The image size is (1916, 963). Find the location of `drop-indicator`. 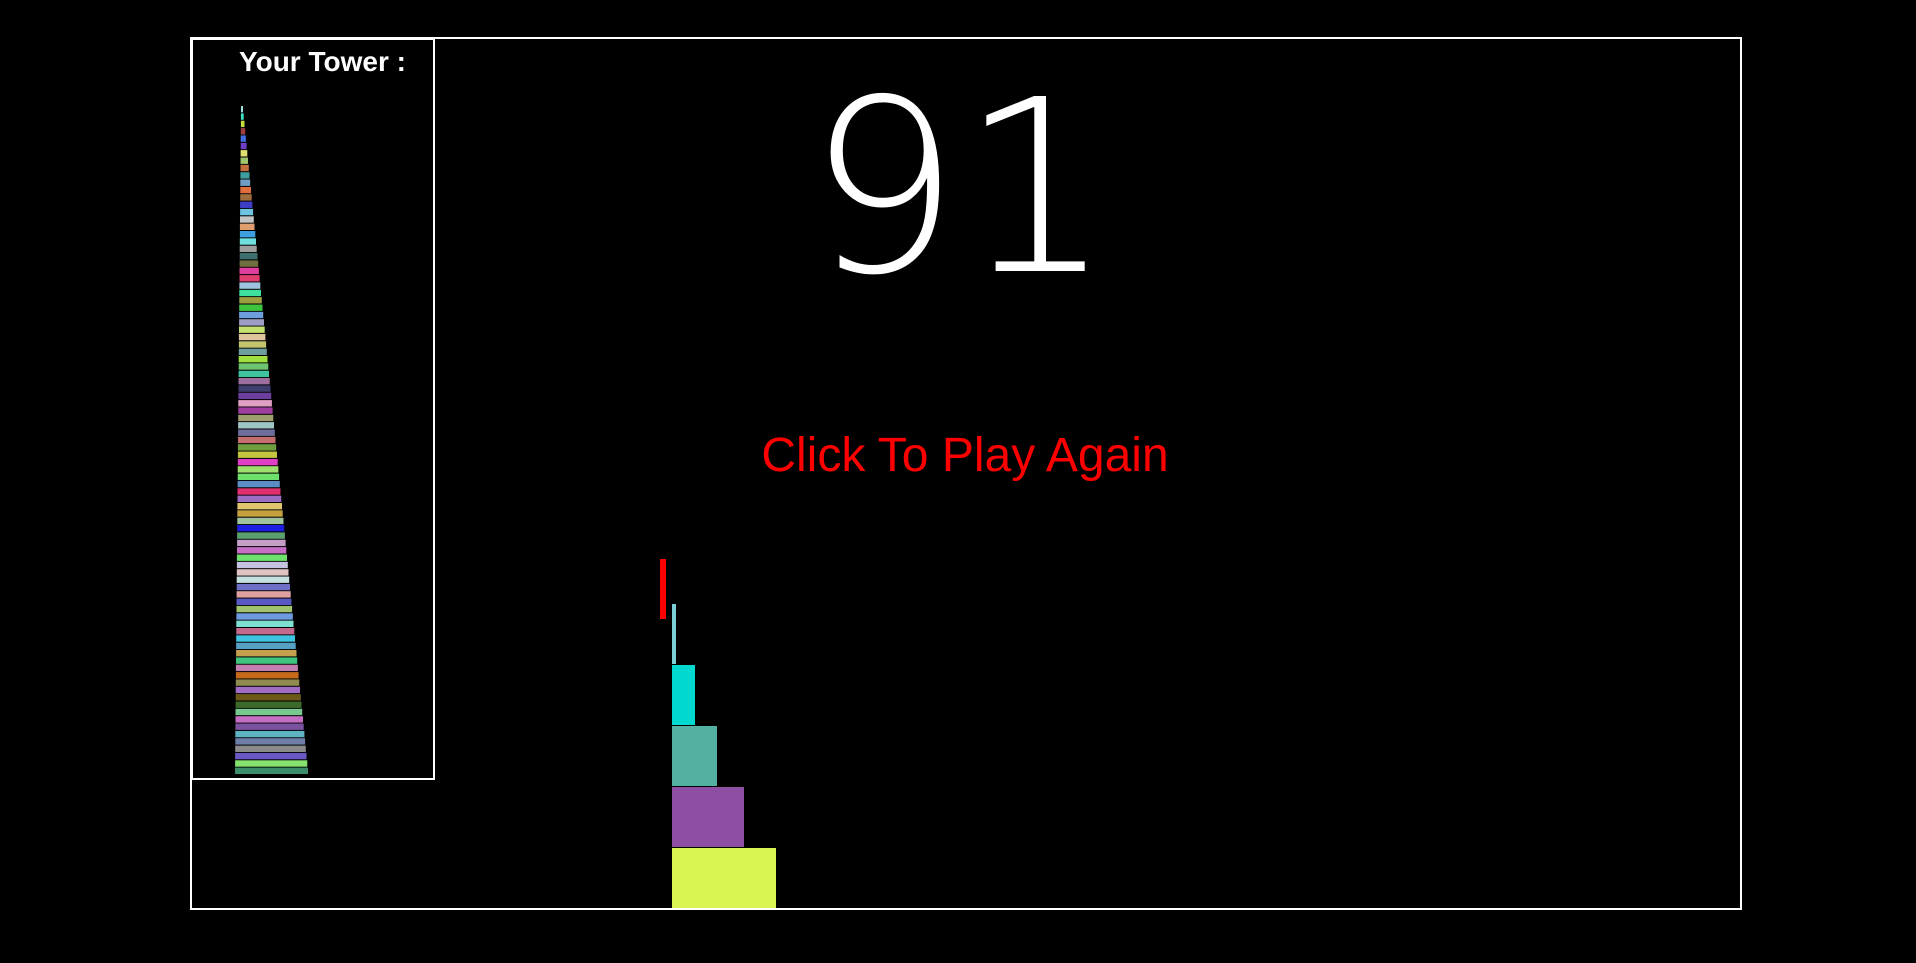

drop-indicator is located at coordinates (663, 589).